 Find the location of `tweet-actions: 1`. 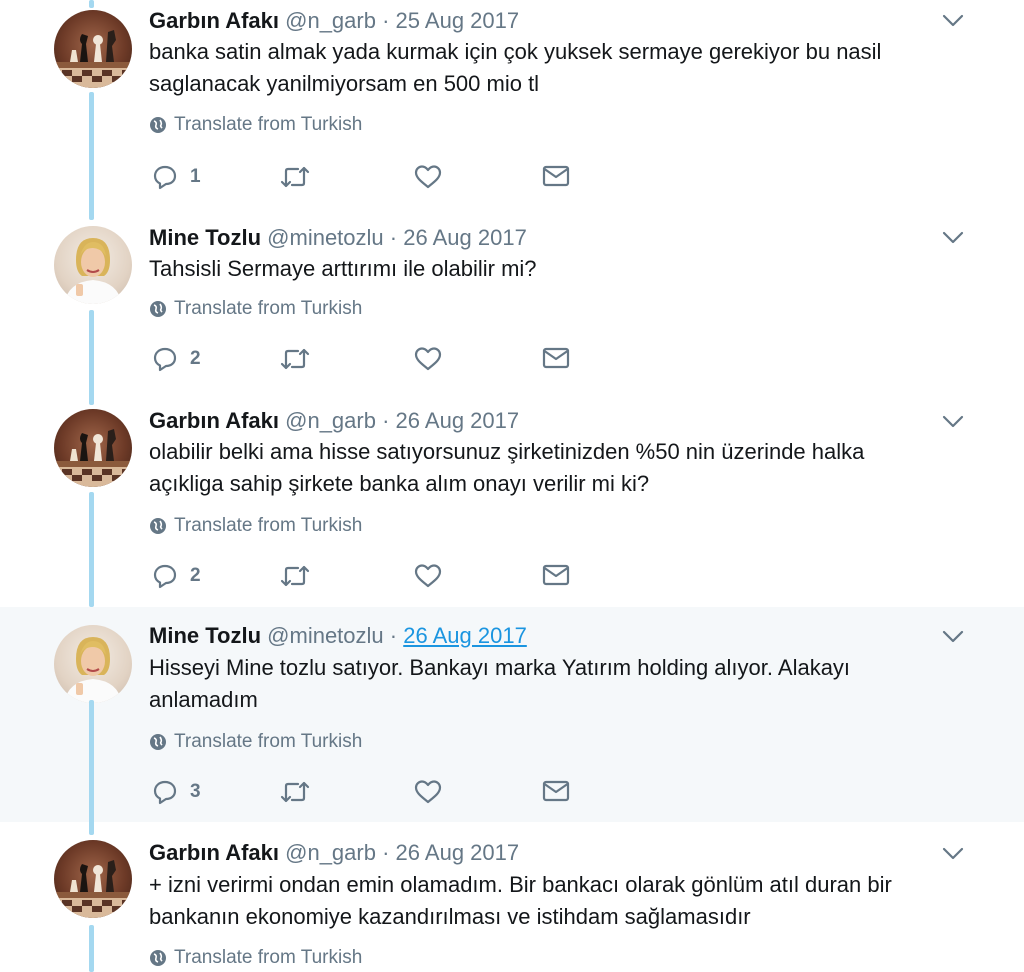

tweet-actions: 1 is located at coordinates (367, 178).